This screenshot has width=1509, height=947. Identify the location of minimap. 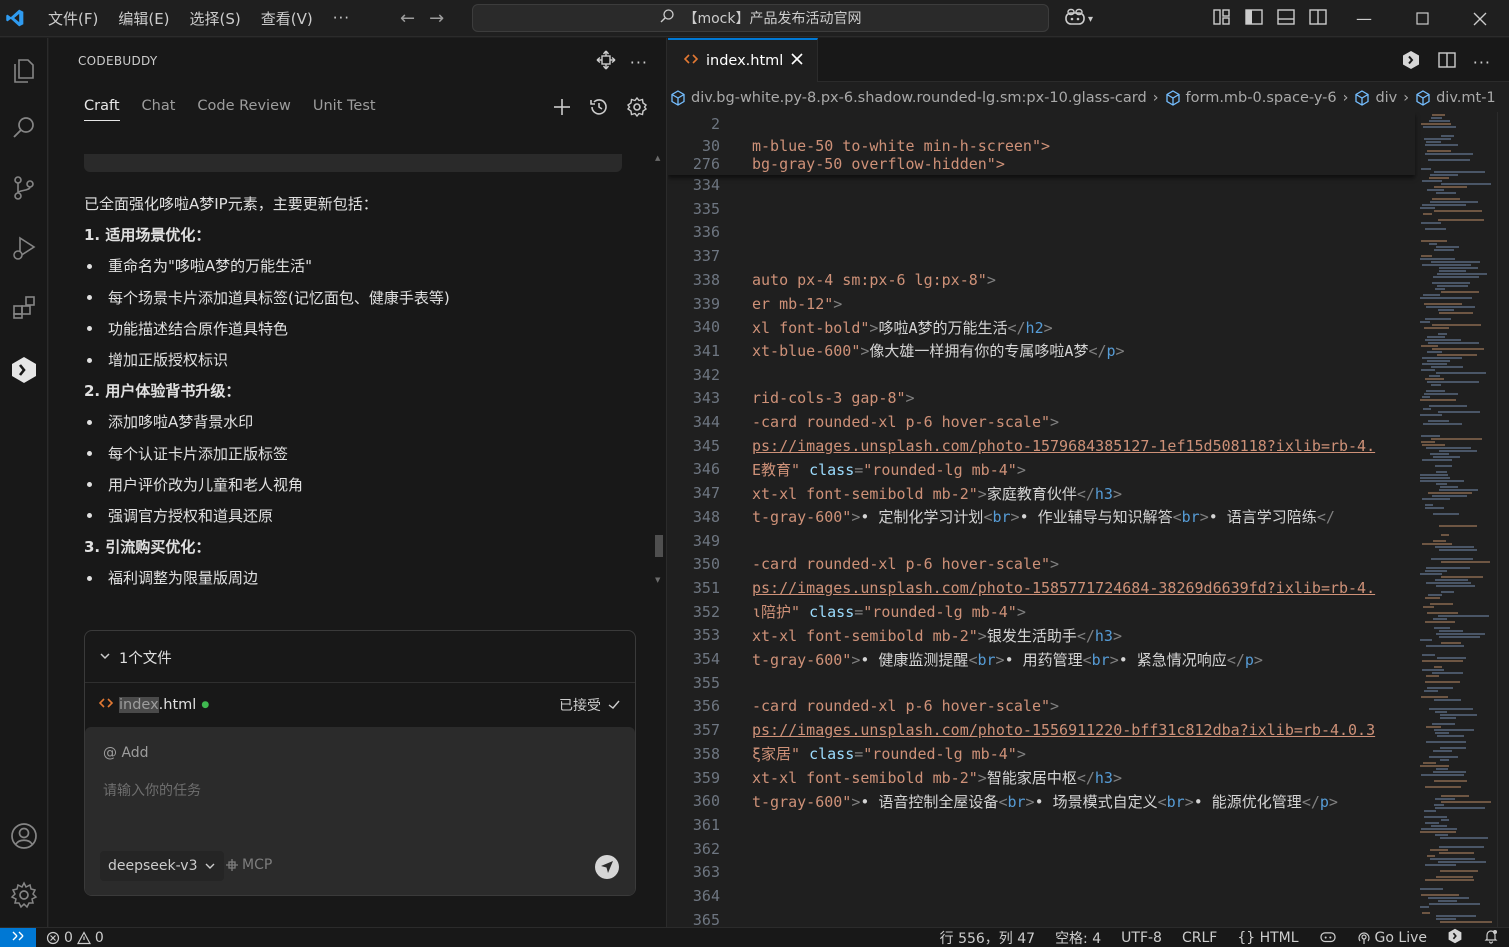
(1456, 519).